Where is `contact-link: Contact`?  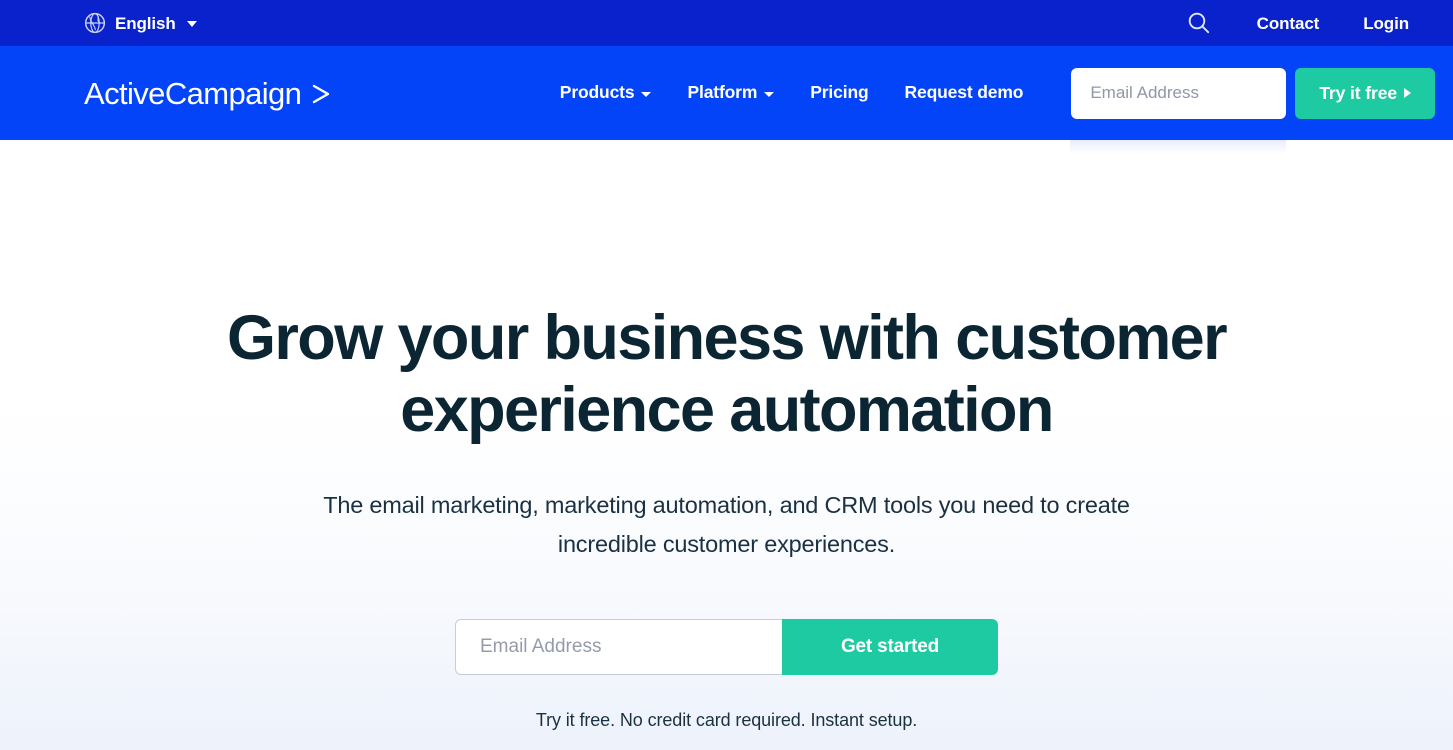
contact-link: Contact is located at coordinates (1288, 23).